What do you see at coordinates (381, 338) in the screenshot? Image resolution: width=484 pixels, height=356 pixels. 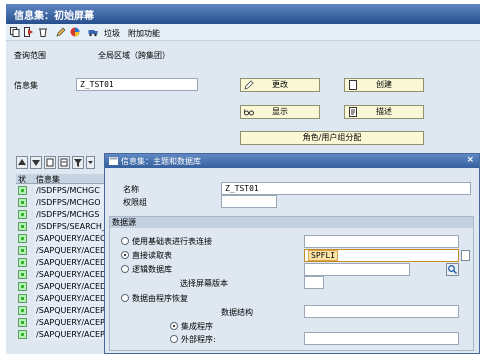 I see `external-program-input` at bounding box center [381, 338].